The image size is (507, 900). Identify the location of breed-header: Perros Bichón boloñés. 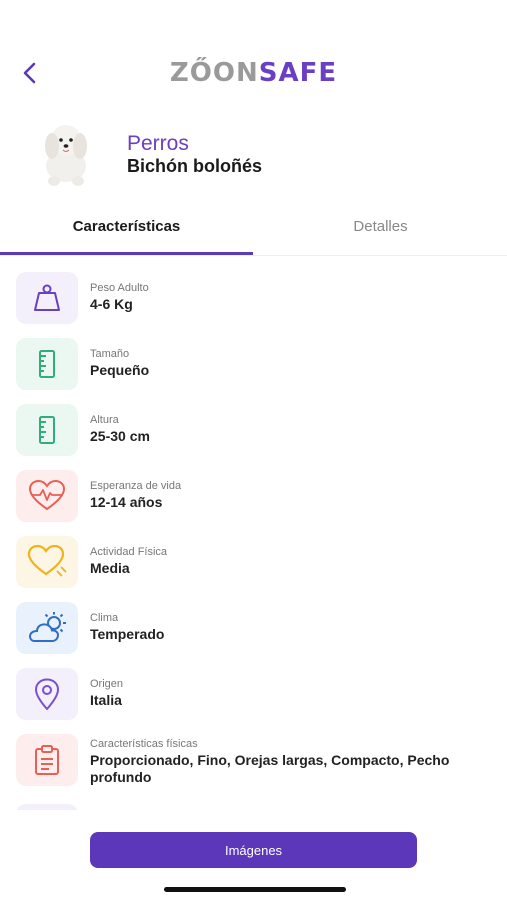
(262, 154).